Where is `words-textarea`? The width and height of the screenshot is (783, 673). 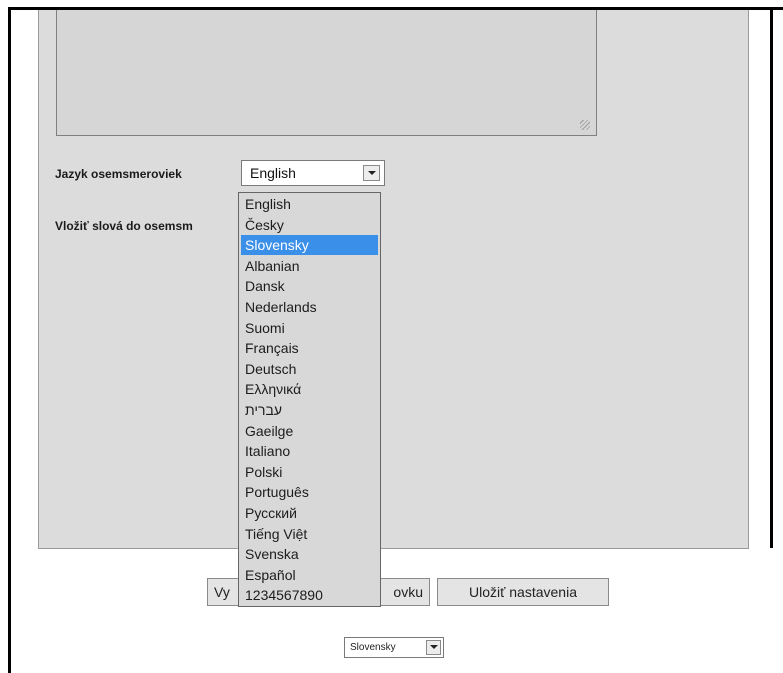
words-textarea is located at coordinates (326, 73).